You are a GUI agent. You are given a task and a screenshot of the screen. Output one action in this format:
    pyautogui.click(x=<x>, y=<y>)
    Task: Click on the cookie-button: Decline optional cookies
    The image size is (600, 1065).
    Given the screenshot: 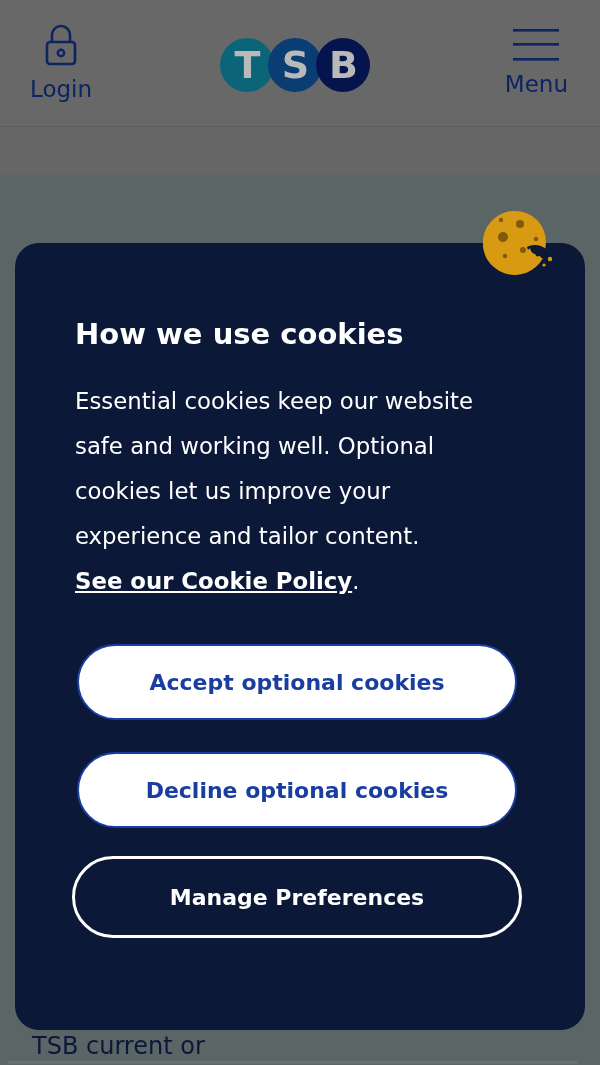 What is the action you would take?
    pyautogui.click(x=297, y=790)
    